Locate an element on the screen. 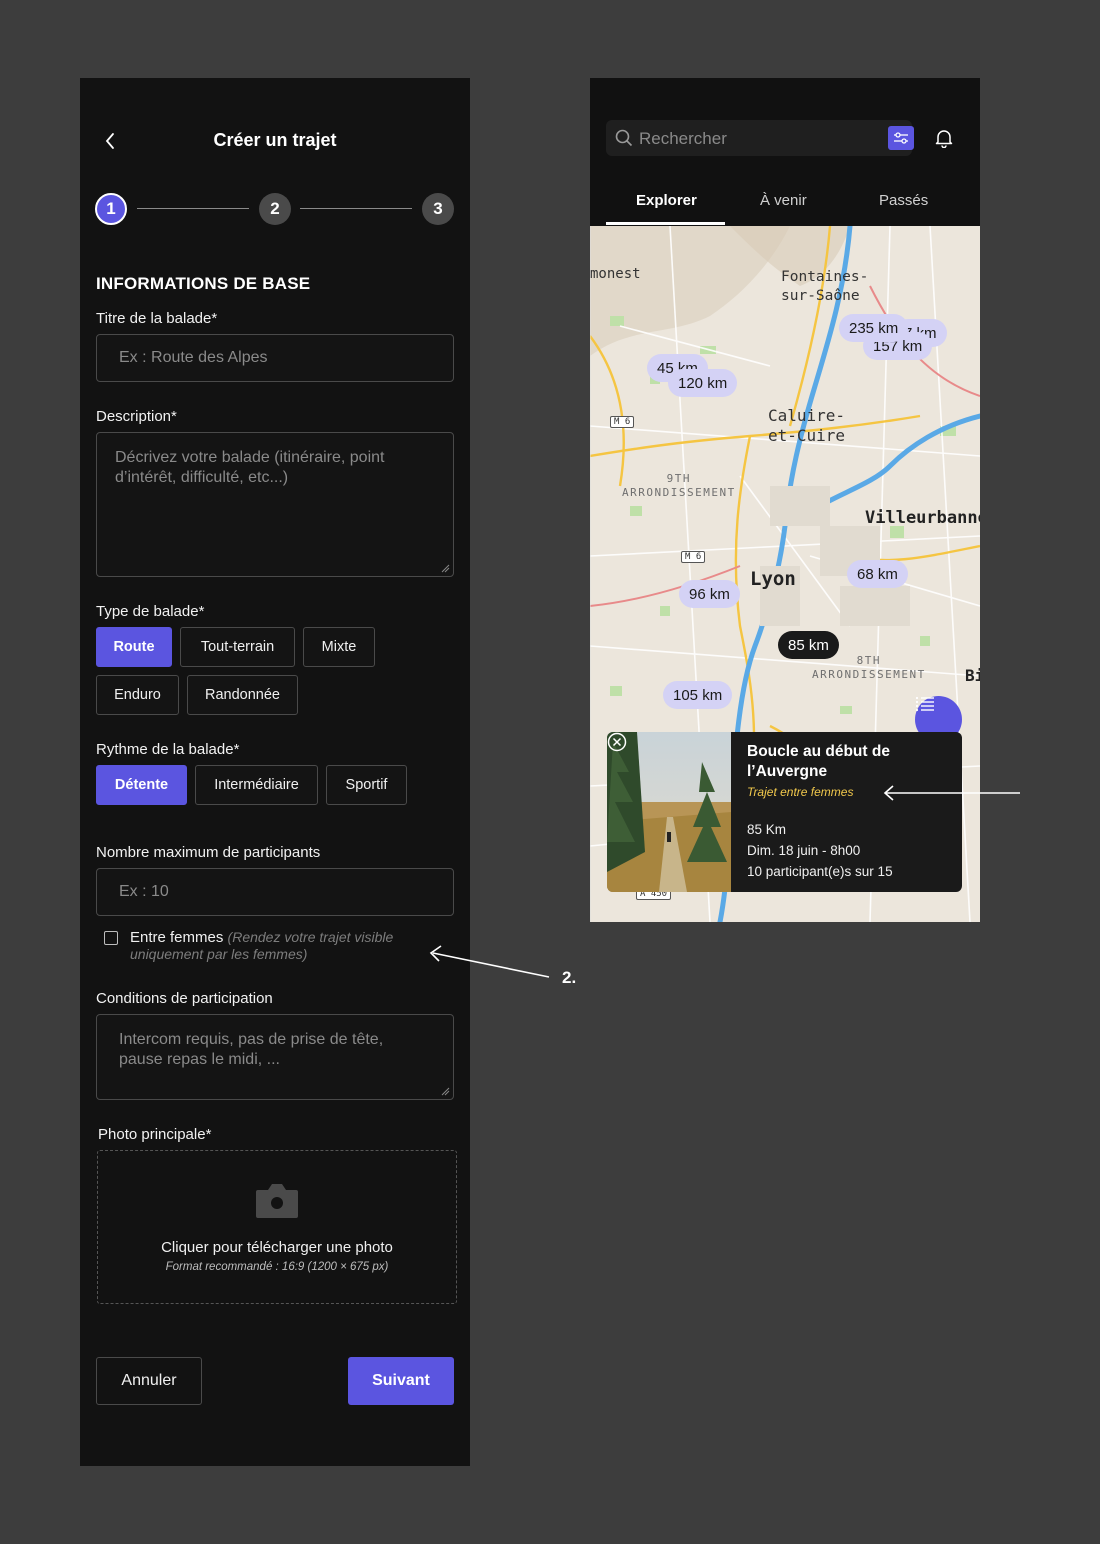 The image size is (1100, 1544). ride-participants: 10 participant(e)s sur 15 is located at coordinates (820, 871).